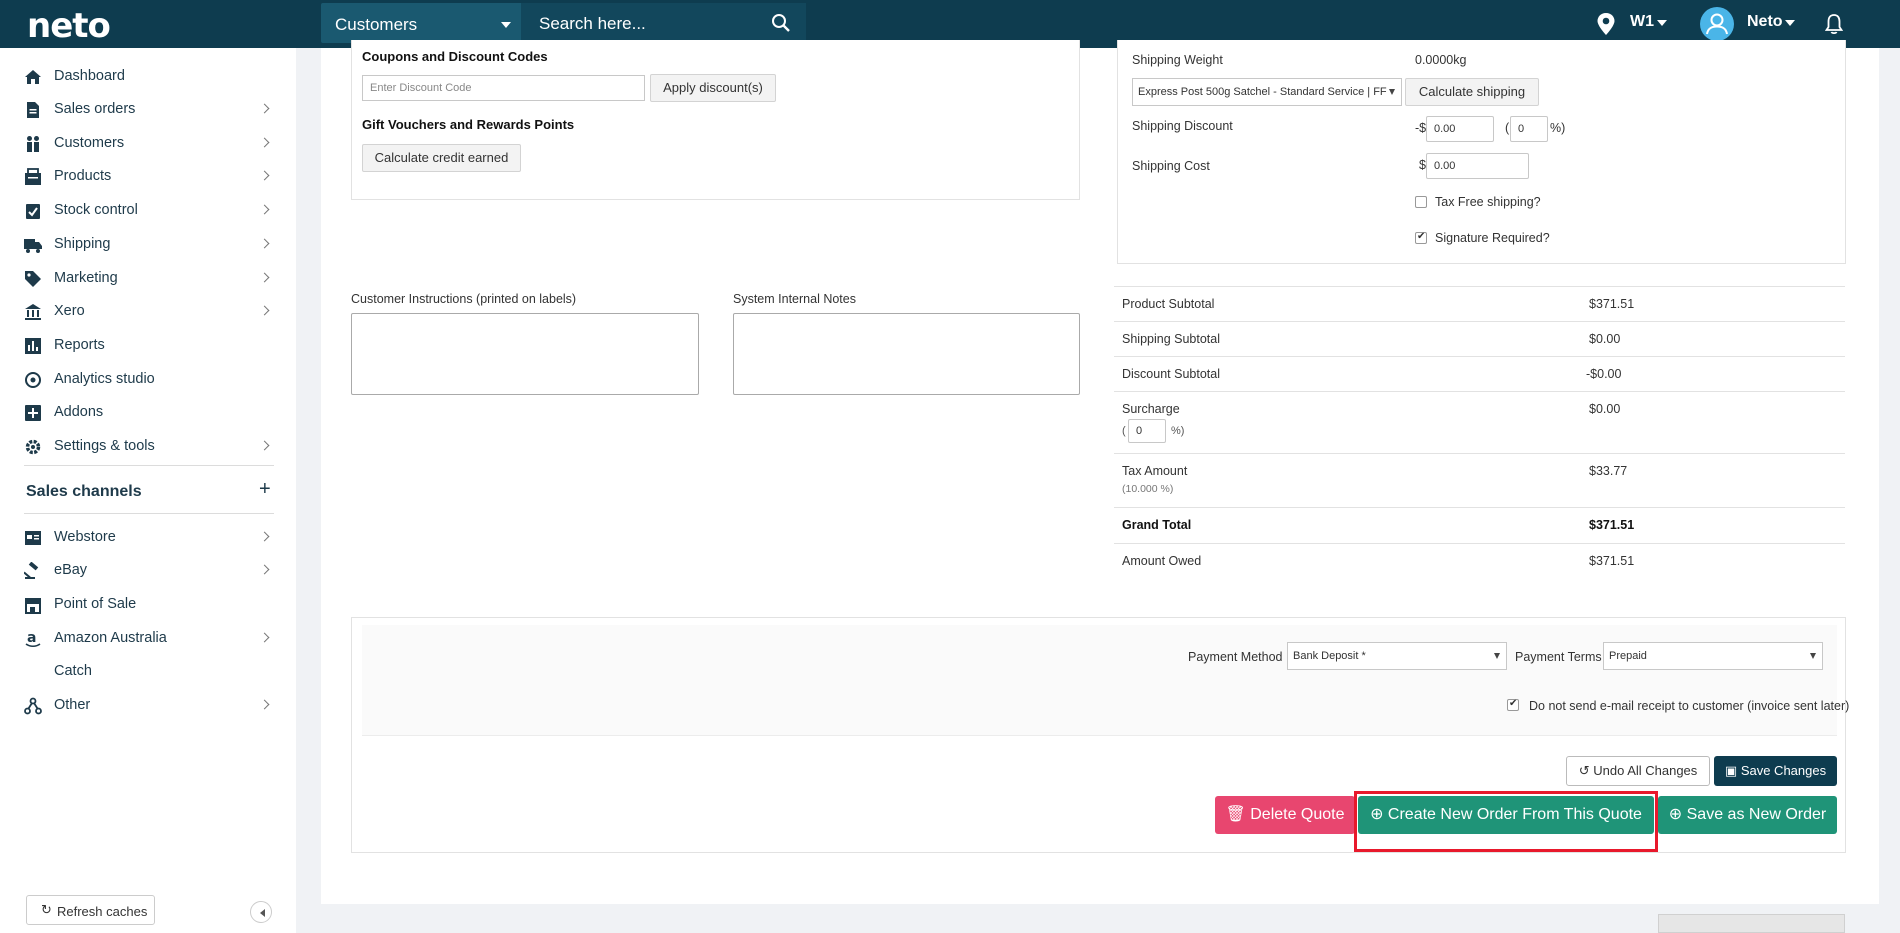 This screenshot has height=933, width=1900. Describe the element at coordinates (148, 143) in the screenshot. I see `sidebar-item-customers: Customers` at that location.